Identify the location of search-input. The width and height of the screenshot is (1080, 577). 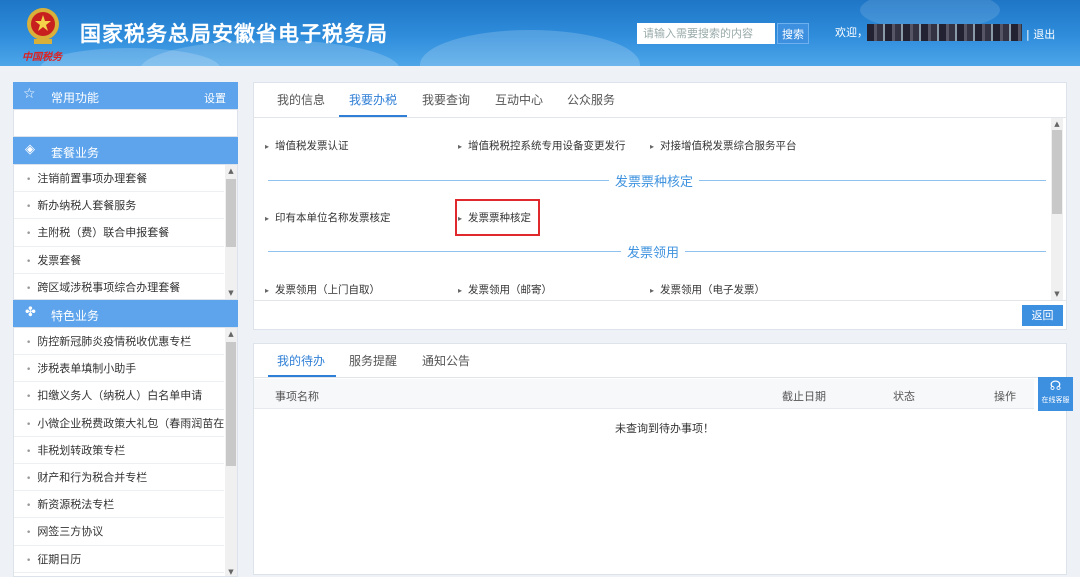
(706, 33).